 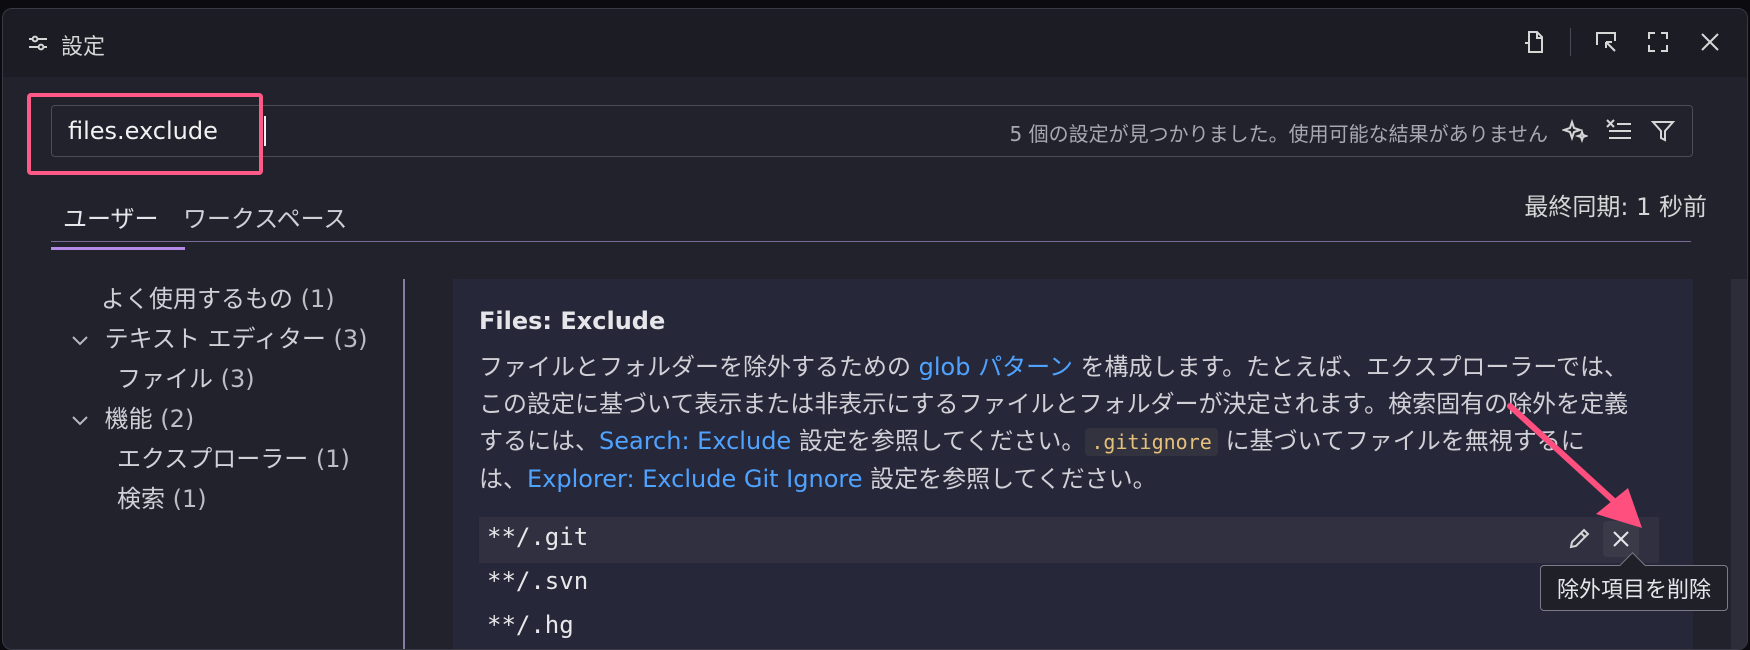 I want to click on exclude-pattern: **/.git, so click(x=538, y=537).